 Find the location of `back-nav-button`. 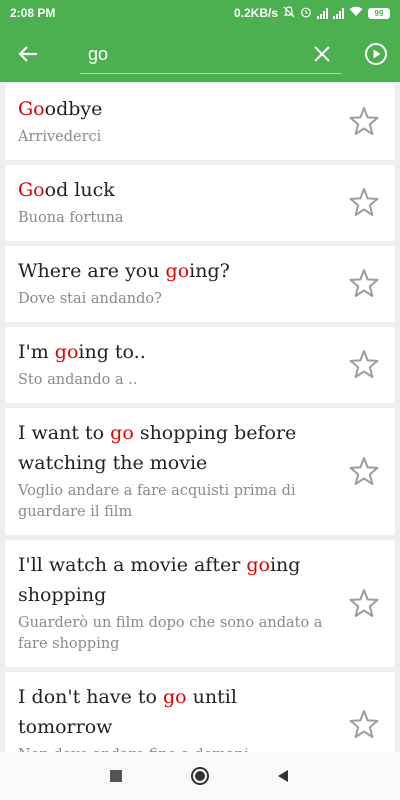

back-nav-button is located at coordinates (283, 776).